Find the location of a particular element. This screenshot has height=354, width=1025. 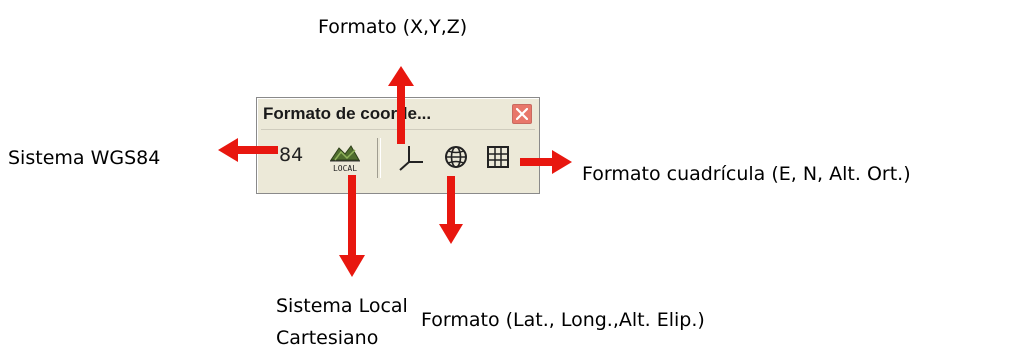

wgs84-system-button: 84 is located at coordinates (296, 157).